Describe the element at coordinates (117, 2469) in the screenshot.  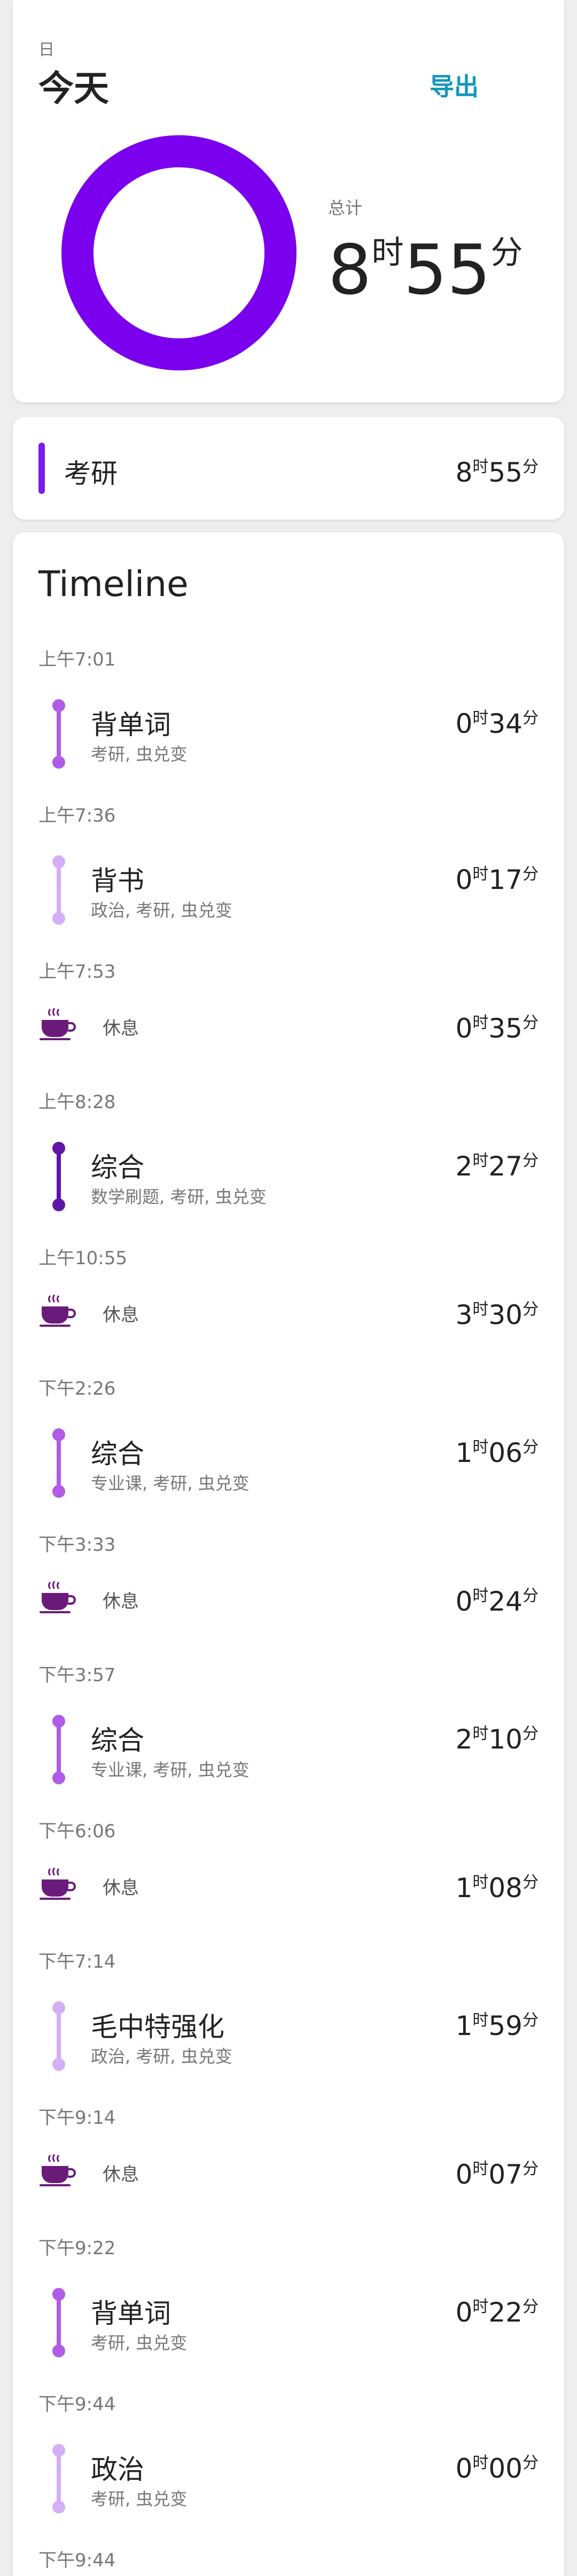
I see `activity-name: 政治` at that location.